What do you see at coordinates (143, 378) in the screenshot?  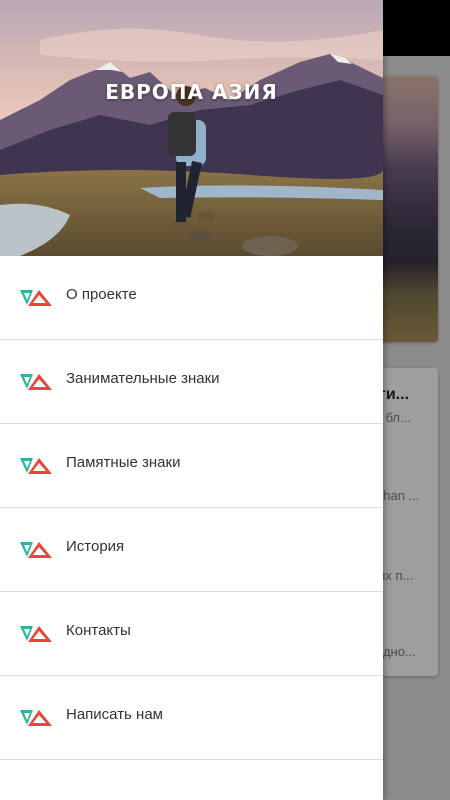 I see `menu-item-label: Занимательные знаки` at bounding box center [143, 378].